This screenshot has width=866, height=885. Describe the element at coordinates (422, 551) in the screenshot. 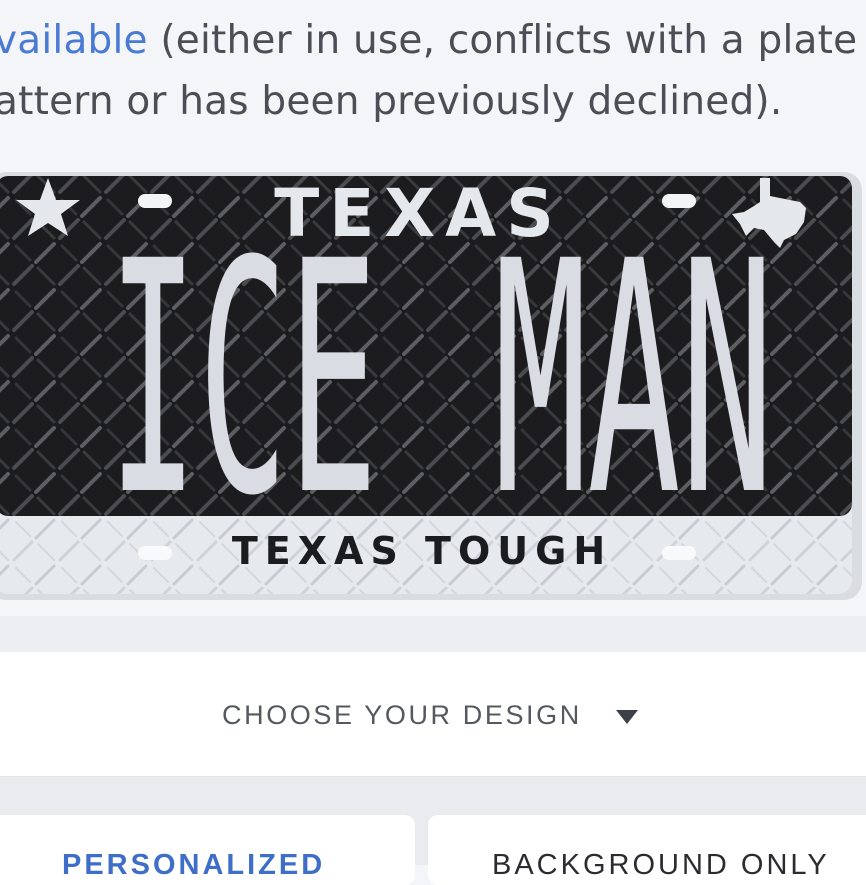

I see `plate-slogan: TEXAS TOUGH` at that location.